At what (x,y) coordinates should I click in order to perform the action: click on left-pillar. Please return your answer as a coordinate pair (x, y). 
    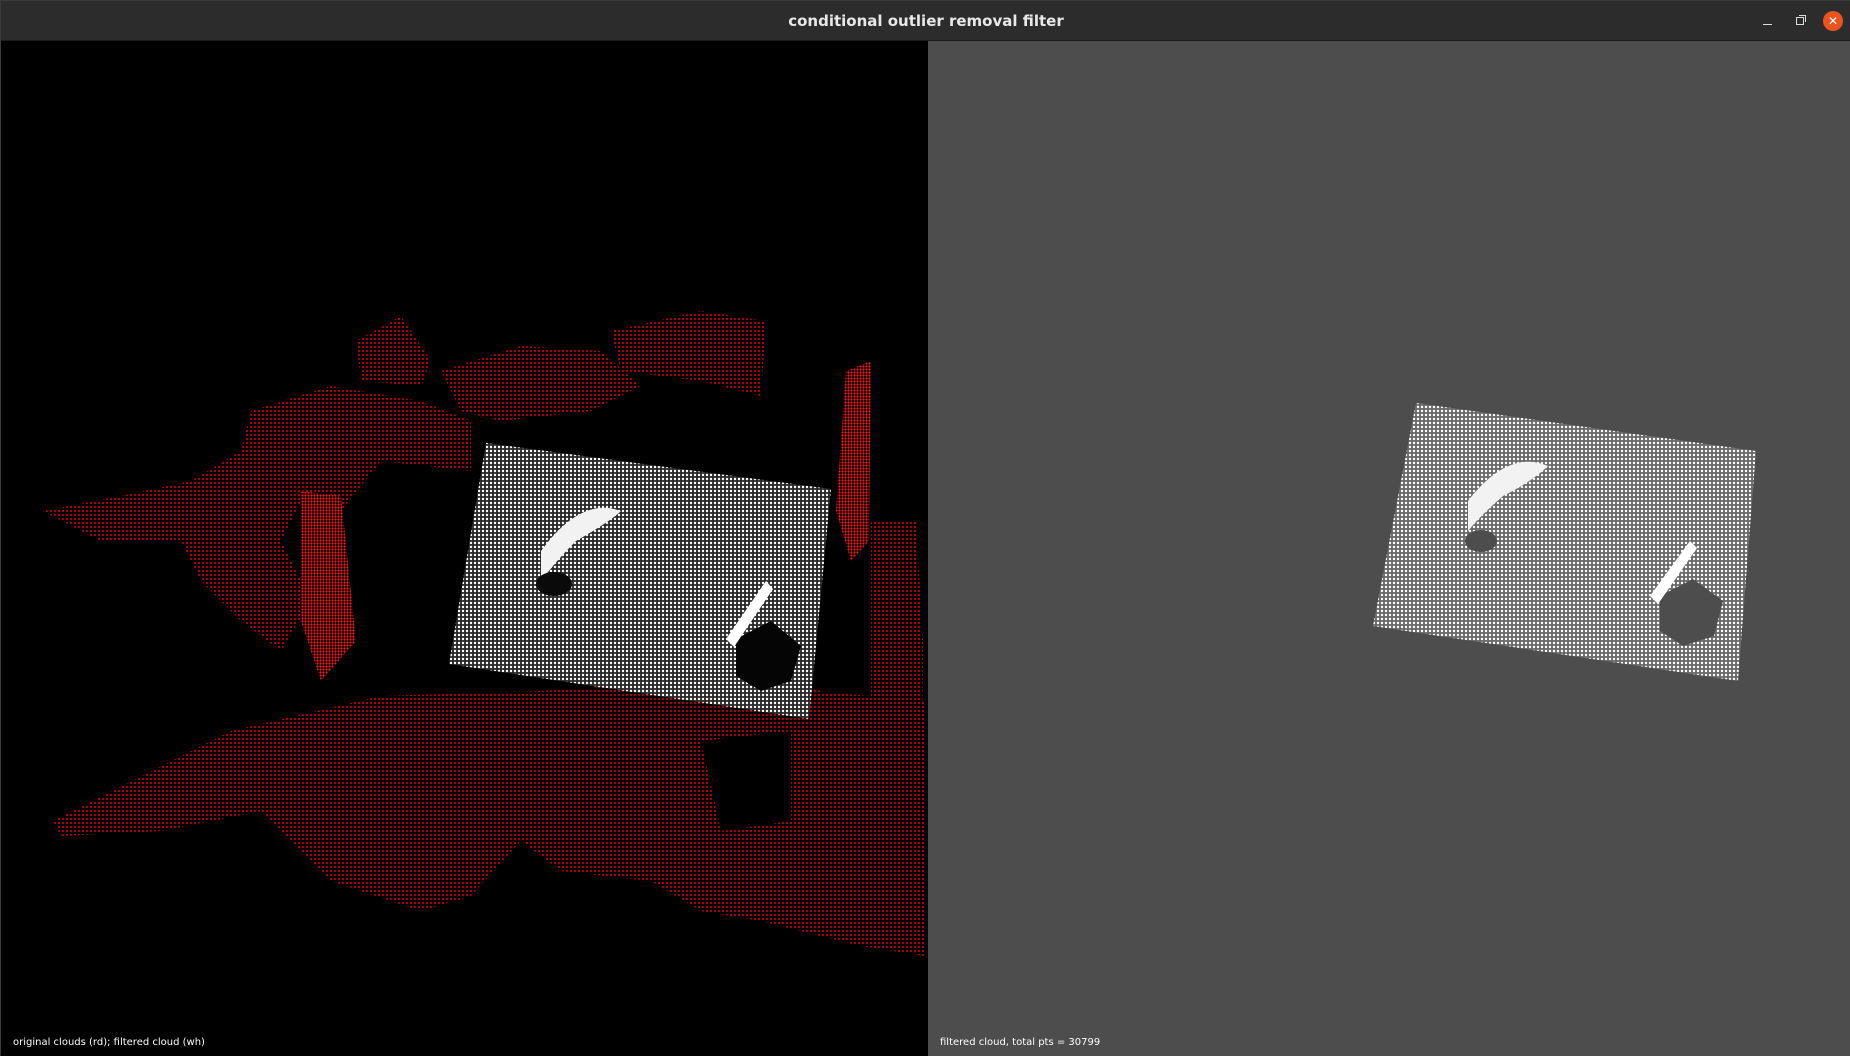
    Looking at the image, I should click on (328, 586).